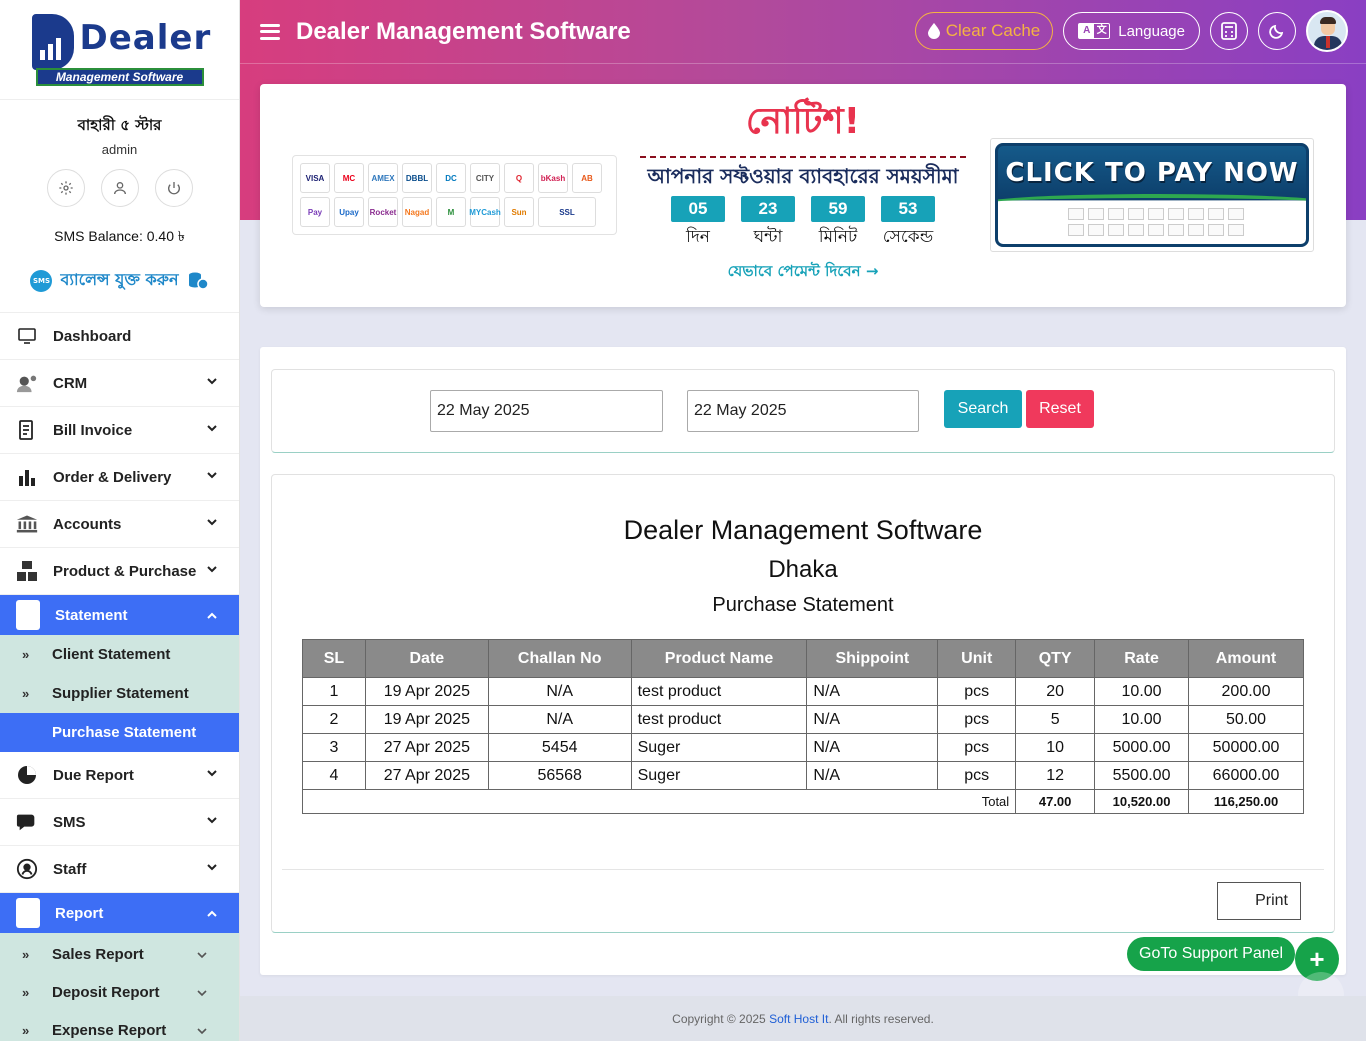  Describe the element at coordinates (768, 209) in the screenshot. I see `countdown-value: 23` at that location.